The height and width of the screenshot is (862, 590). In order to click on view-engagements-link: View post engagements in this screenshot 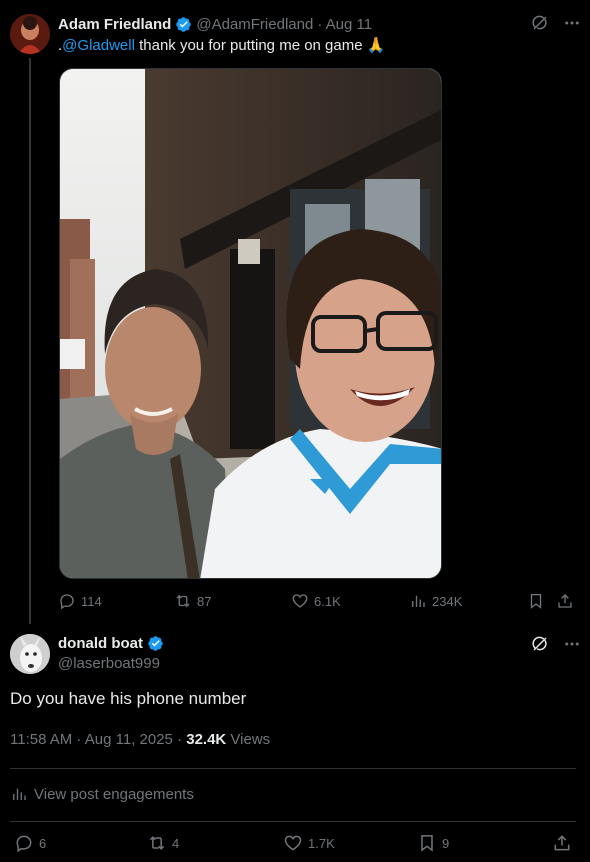, I will do `click(102, 794)`.